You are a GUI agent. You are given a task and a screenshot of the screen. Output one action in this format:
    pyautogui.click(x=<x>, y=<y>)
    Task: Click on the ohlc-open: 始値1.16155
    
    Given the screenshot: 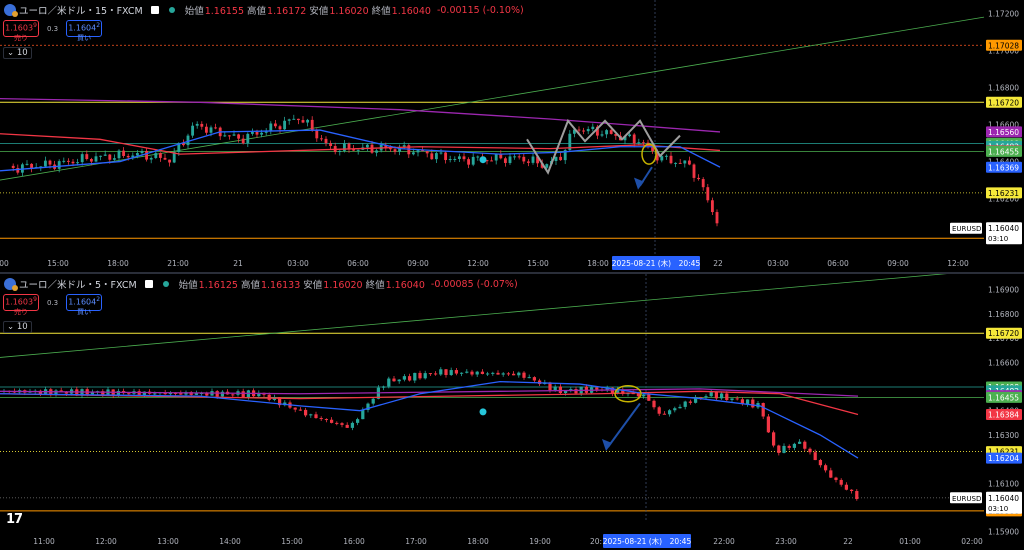 What is the action you would take?
    pyautogui.click(x=214, y=11)
    